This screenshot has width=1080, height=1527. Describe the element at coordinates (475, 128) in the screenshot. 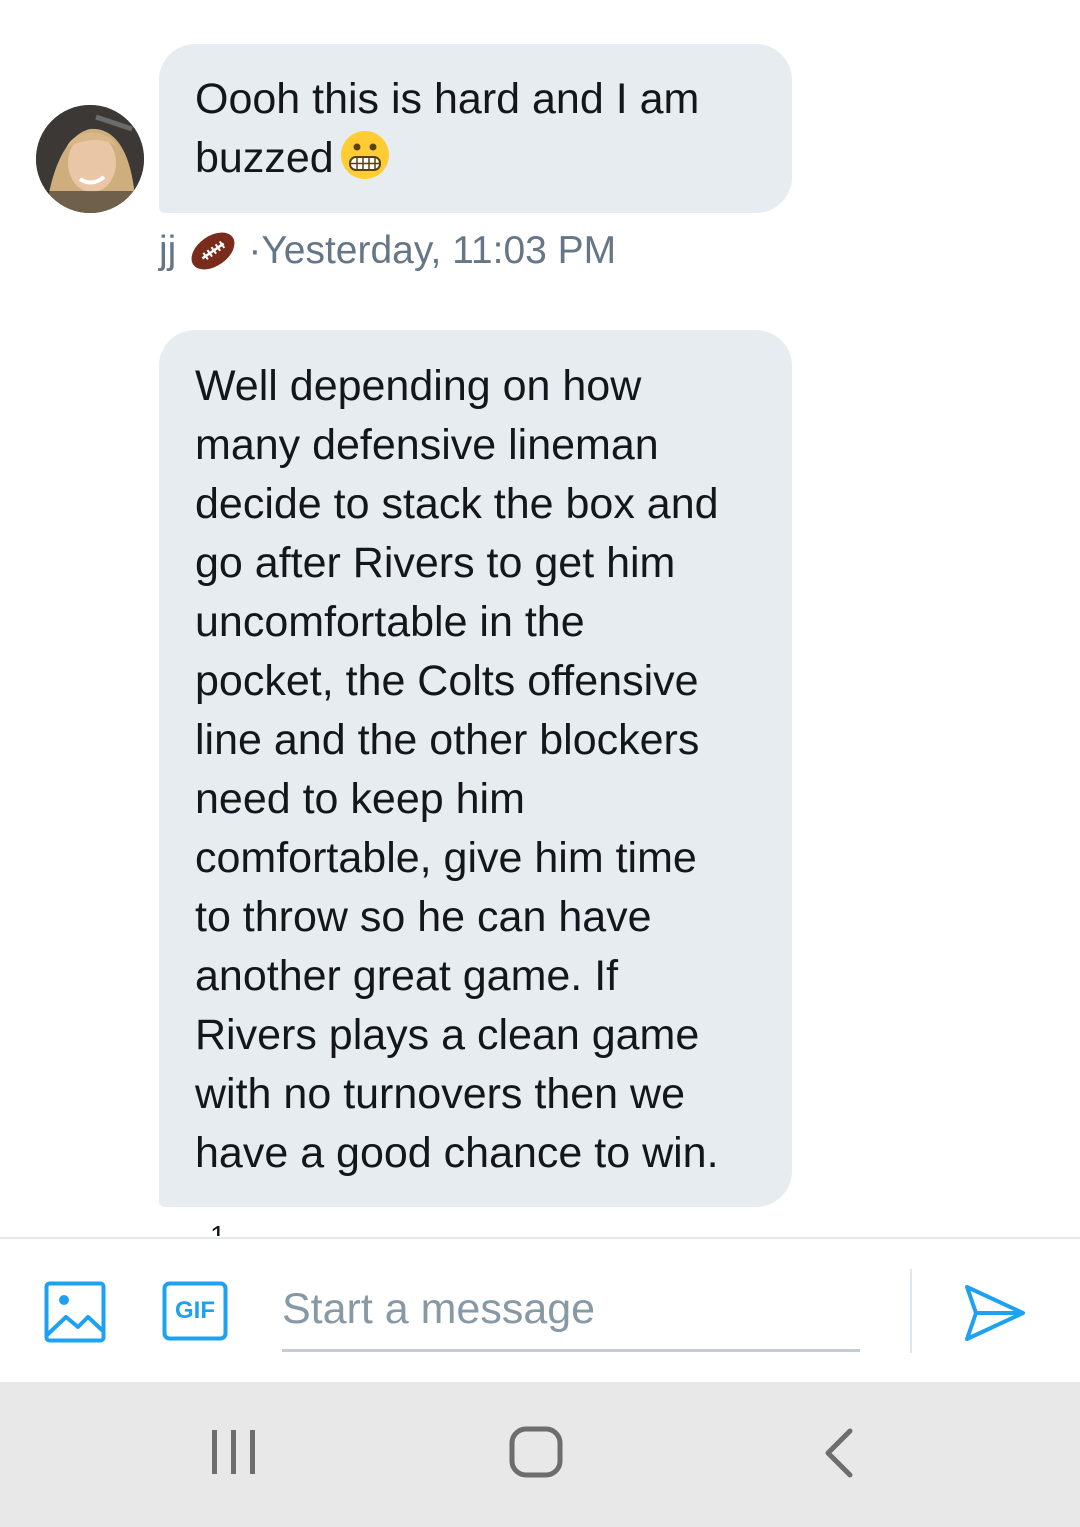

I see `message-bubble: Oooh this is hard and I am buzzed` at that location.